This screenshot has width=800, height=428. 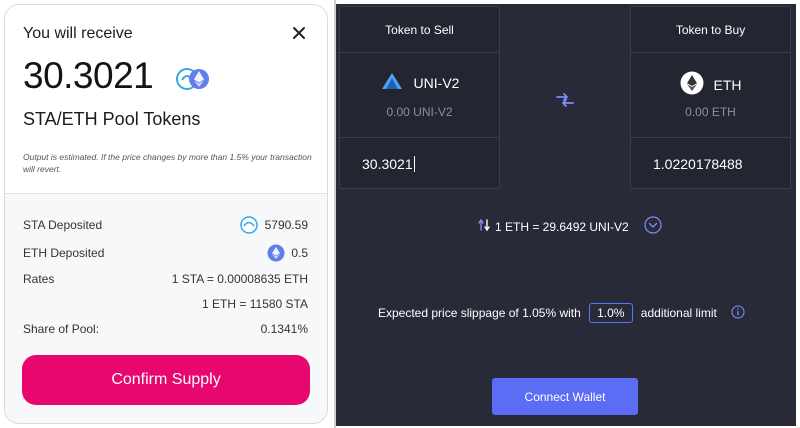 I want to click on modal-title: You will receive, so click(x=78, y=33).